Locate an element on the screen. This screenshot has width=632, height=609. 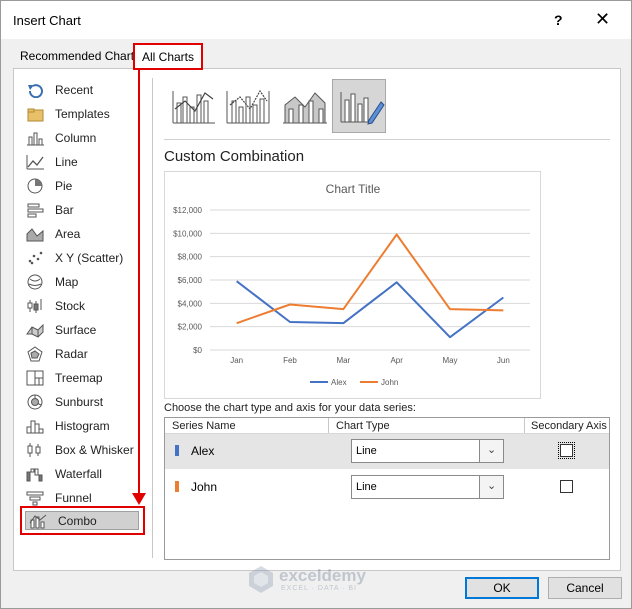
thumbs-divider is located at coordinates (387, 139).